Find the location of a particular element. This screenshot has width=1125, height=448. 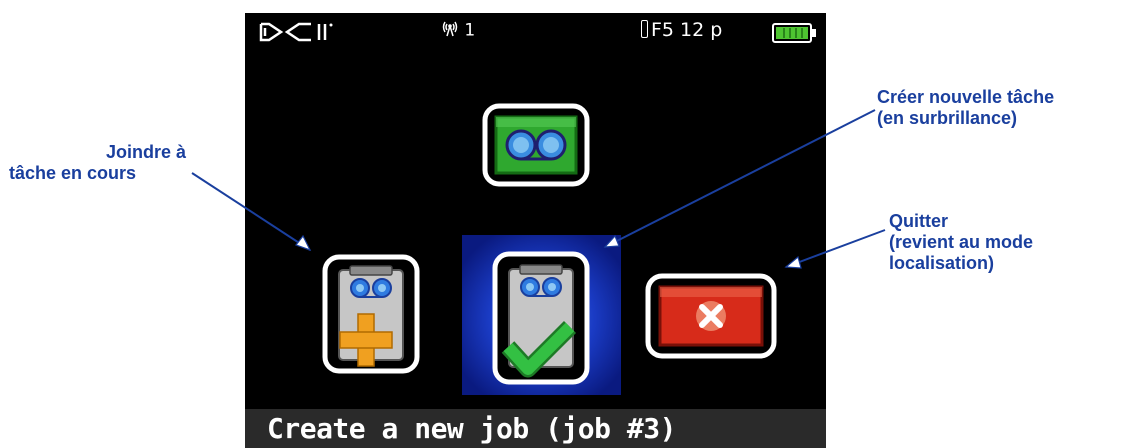

arrowhead-exit is located at coordinates (793, 262).